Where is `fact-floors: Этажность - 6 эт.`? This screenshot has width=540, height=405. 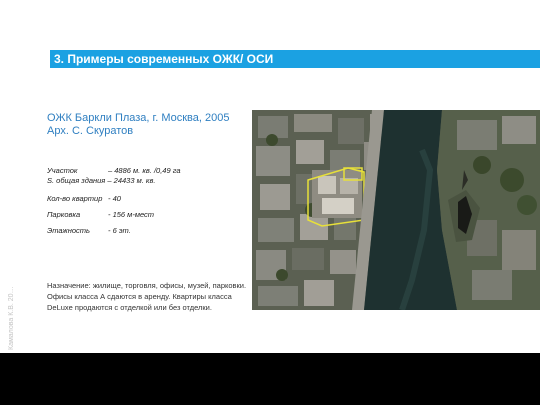
fact-floors: Этажность - 6 эт. is located at coordinates (114, 231).